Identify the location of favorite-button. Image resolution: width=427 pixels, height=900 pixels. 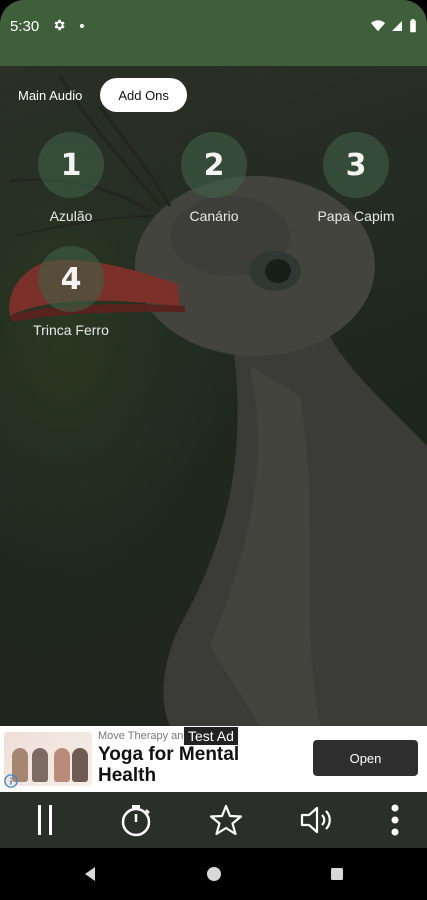
(226, 820).